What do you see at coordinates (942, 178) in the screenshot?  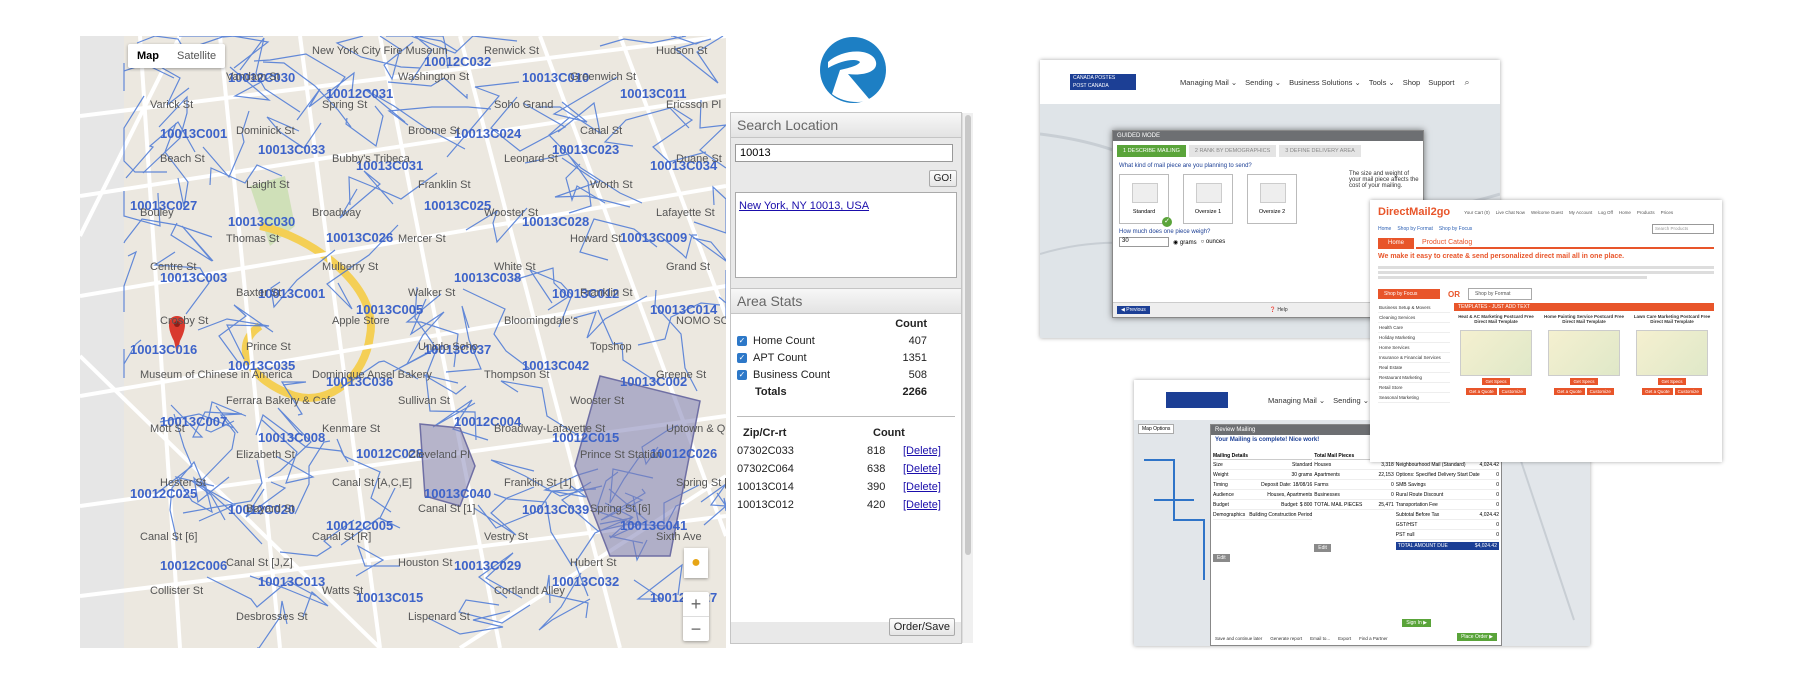 I see `go-button: GO!` at bounding box center [942, 178].